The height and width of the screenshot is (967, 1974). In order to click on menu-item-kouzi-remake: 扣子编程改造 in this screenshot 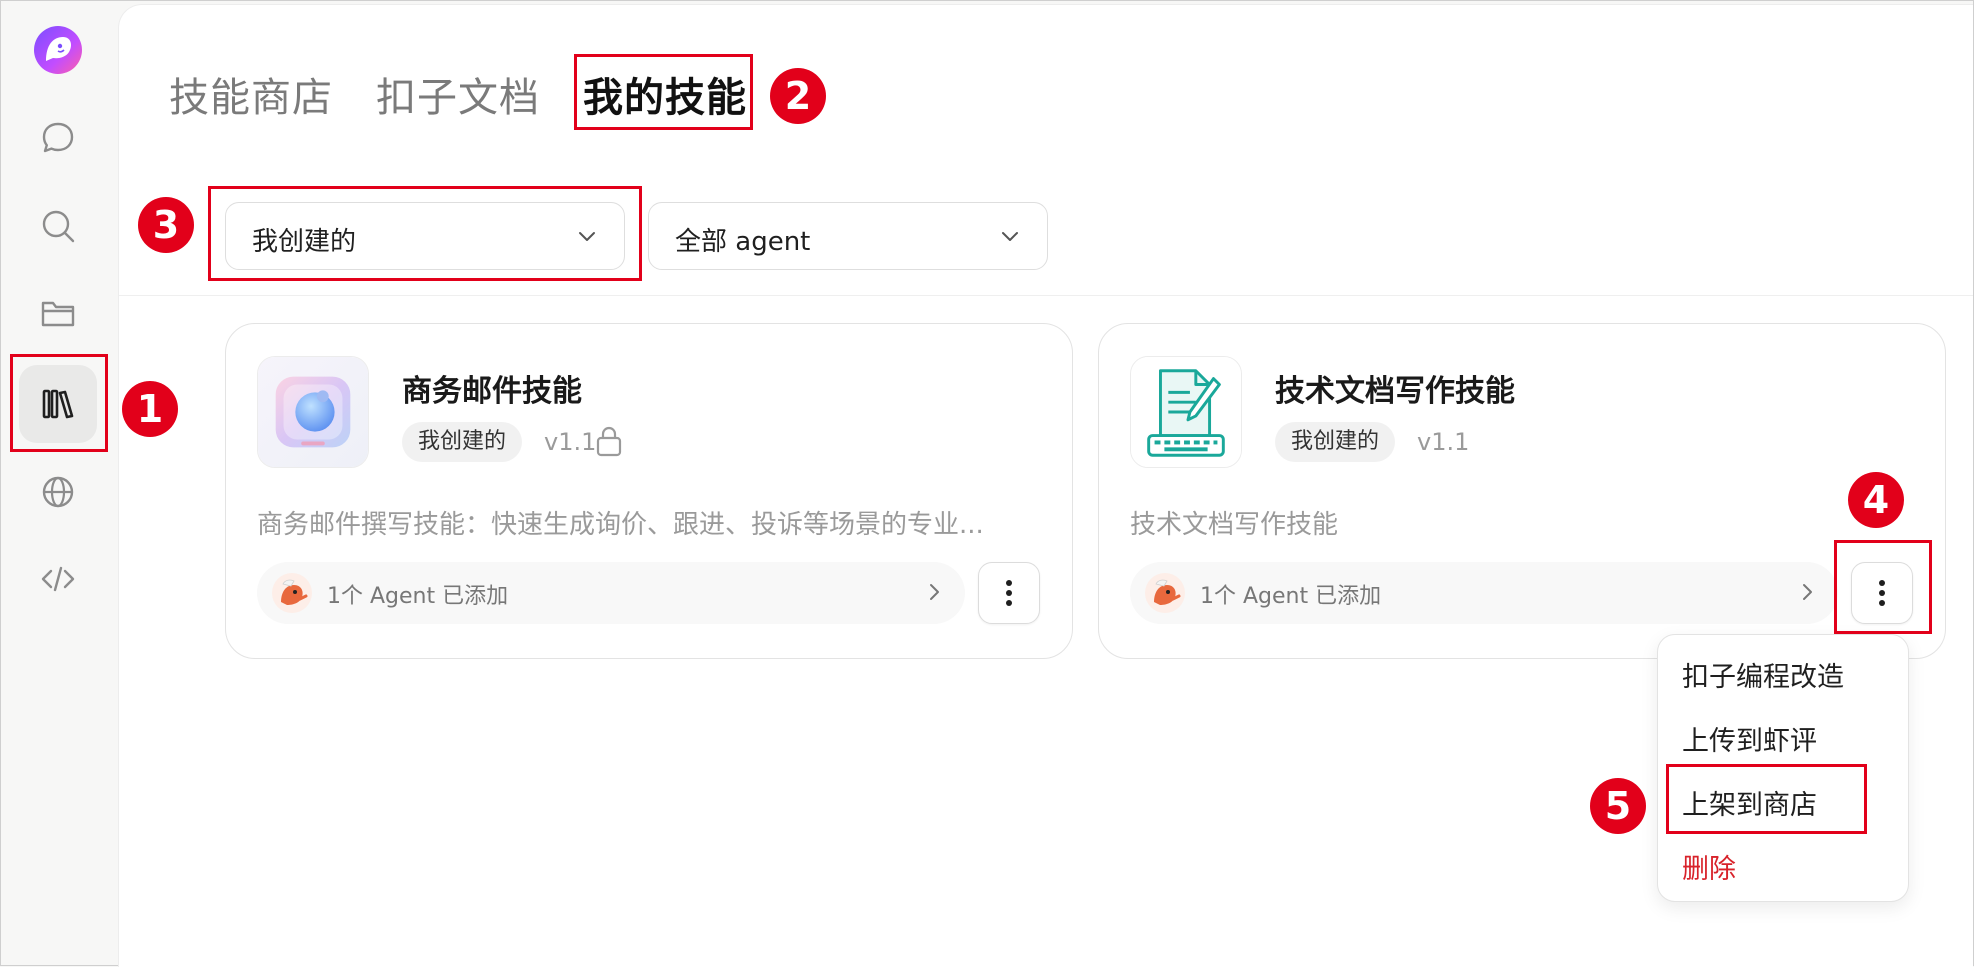, I will do `click(1763, 674)`.